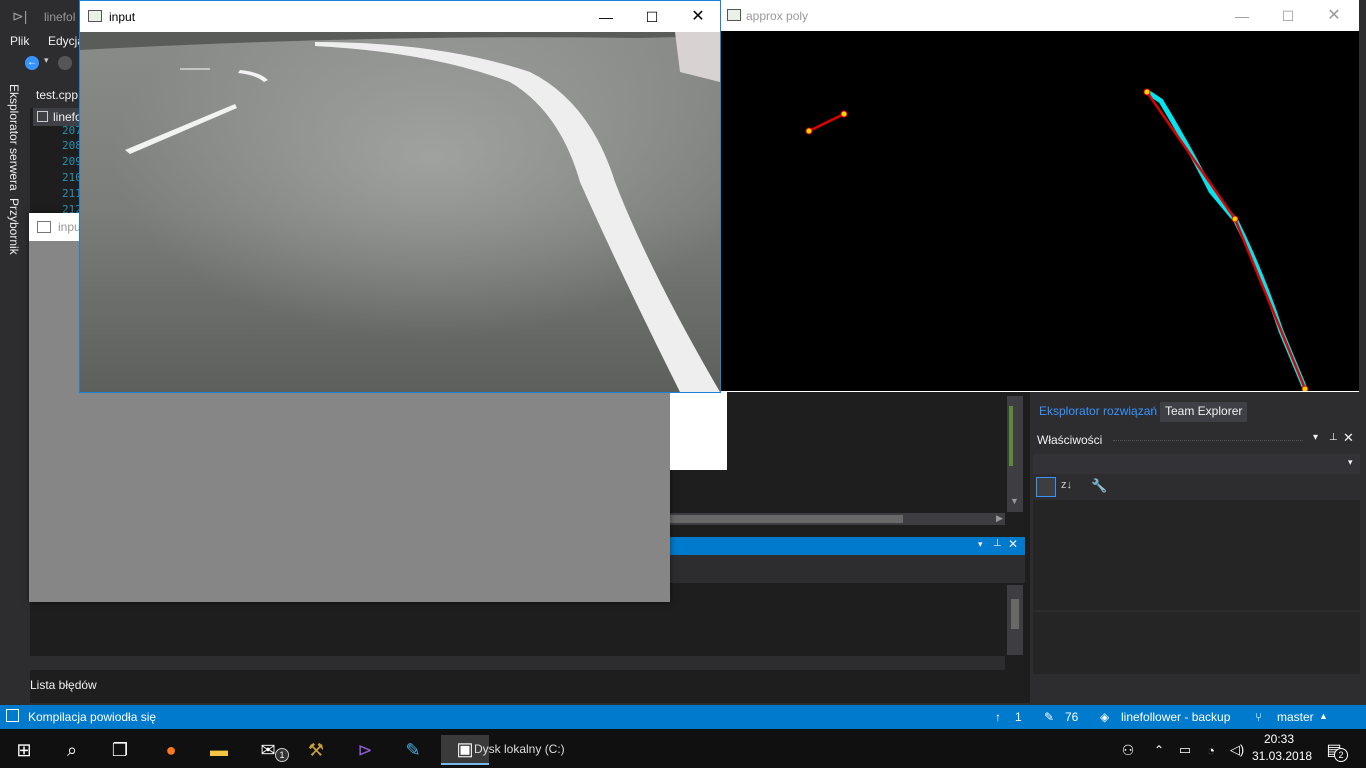 Image resolution: width=1366 pixels, height=768 pixels. I want to click on menu-item-plik: Plik, so click(19, 41).